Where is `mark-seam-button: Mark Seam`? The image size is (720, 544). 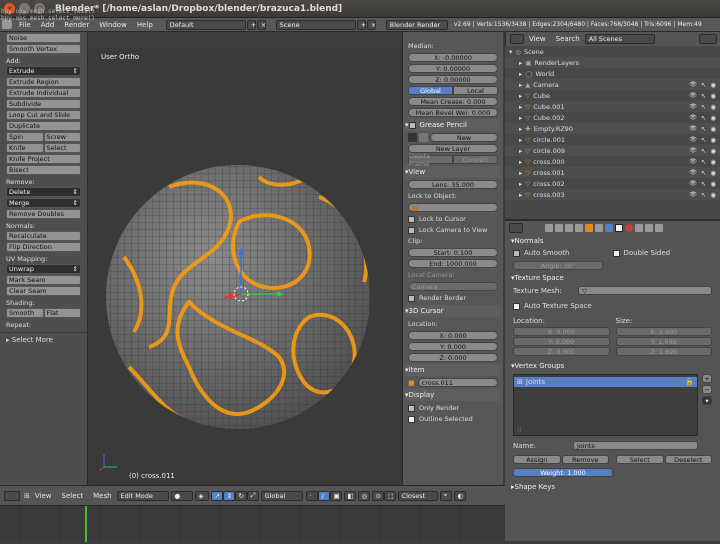
mark-seam-button: Mark Seam is located at coordinates (43, 280).